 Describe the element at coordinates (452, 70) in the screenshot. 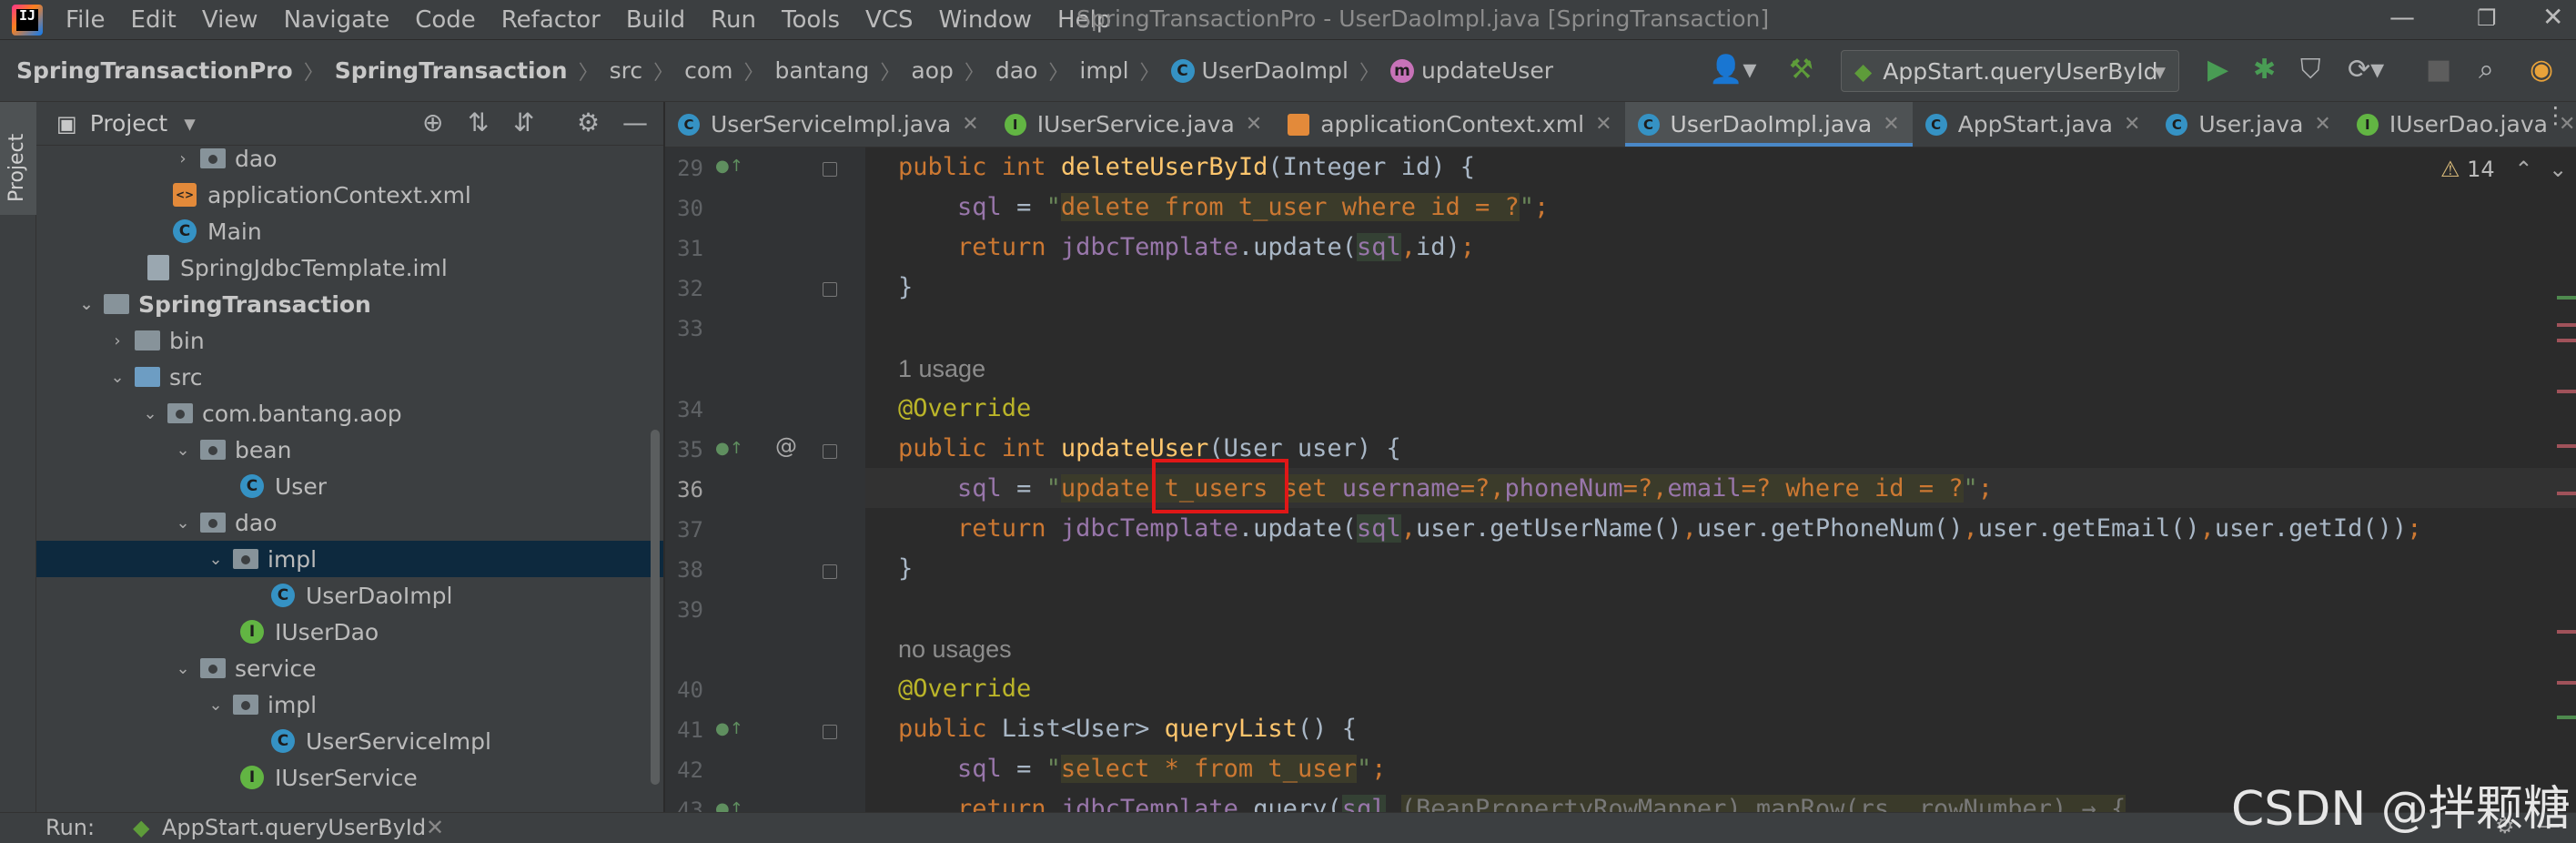

I see `crumb-module: SpringTransaction` at that location.